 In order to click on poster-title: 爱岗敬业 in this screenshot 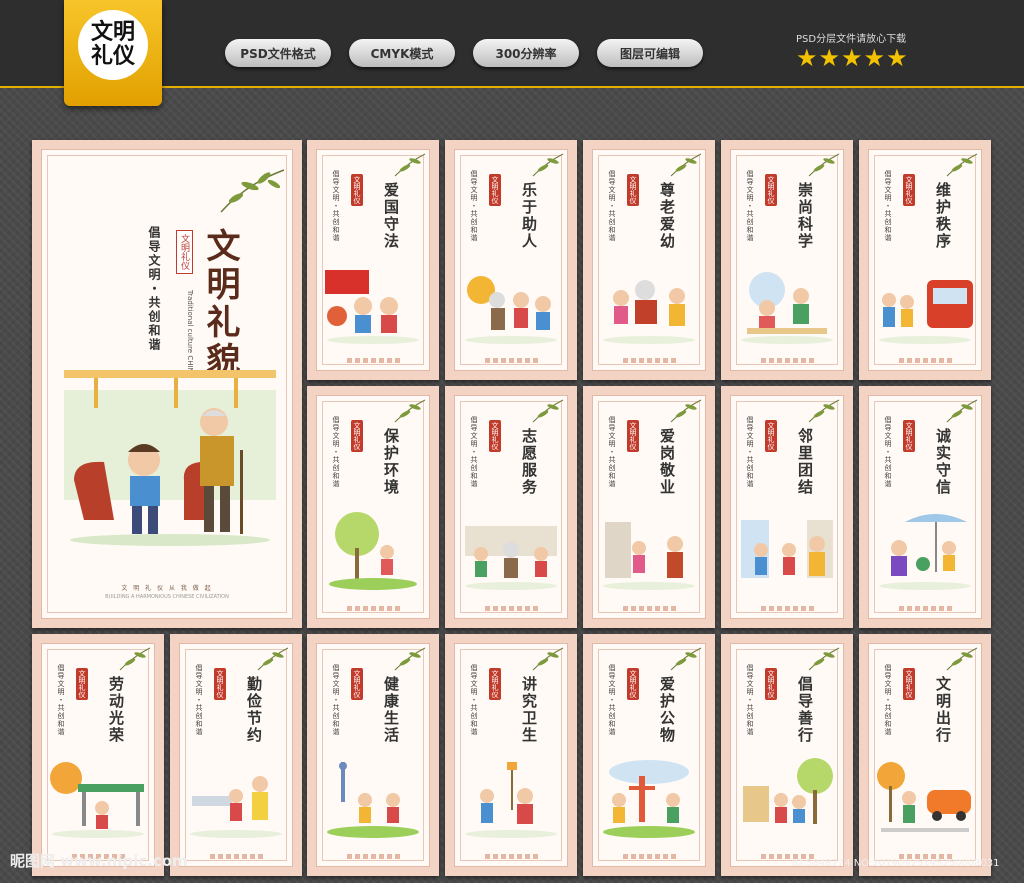, I will do `click(667, 462)`.